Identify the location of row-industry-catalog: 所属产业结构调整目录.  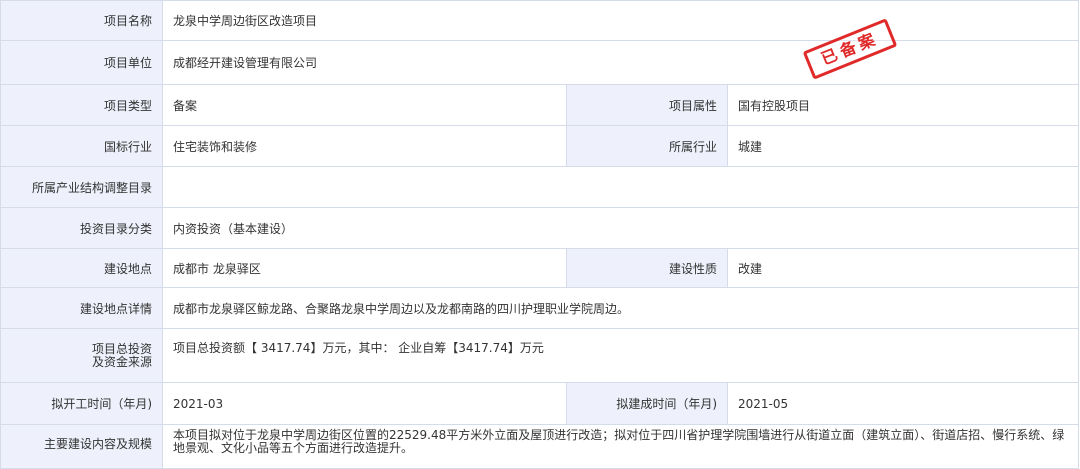
(540, 187).